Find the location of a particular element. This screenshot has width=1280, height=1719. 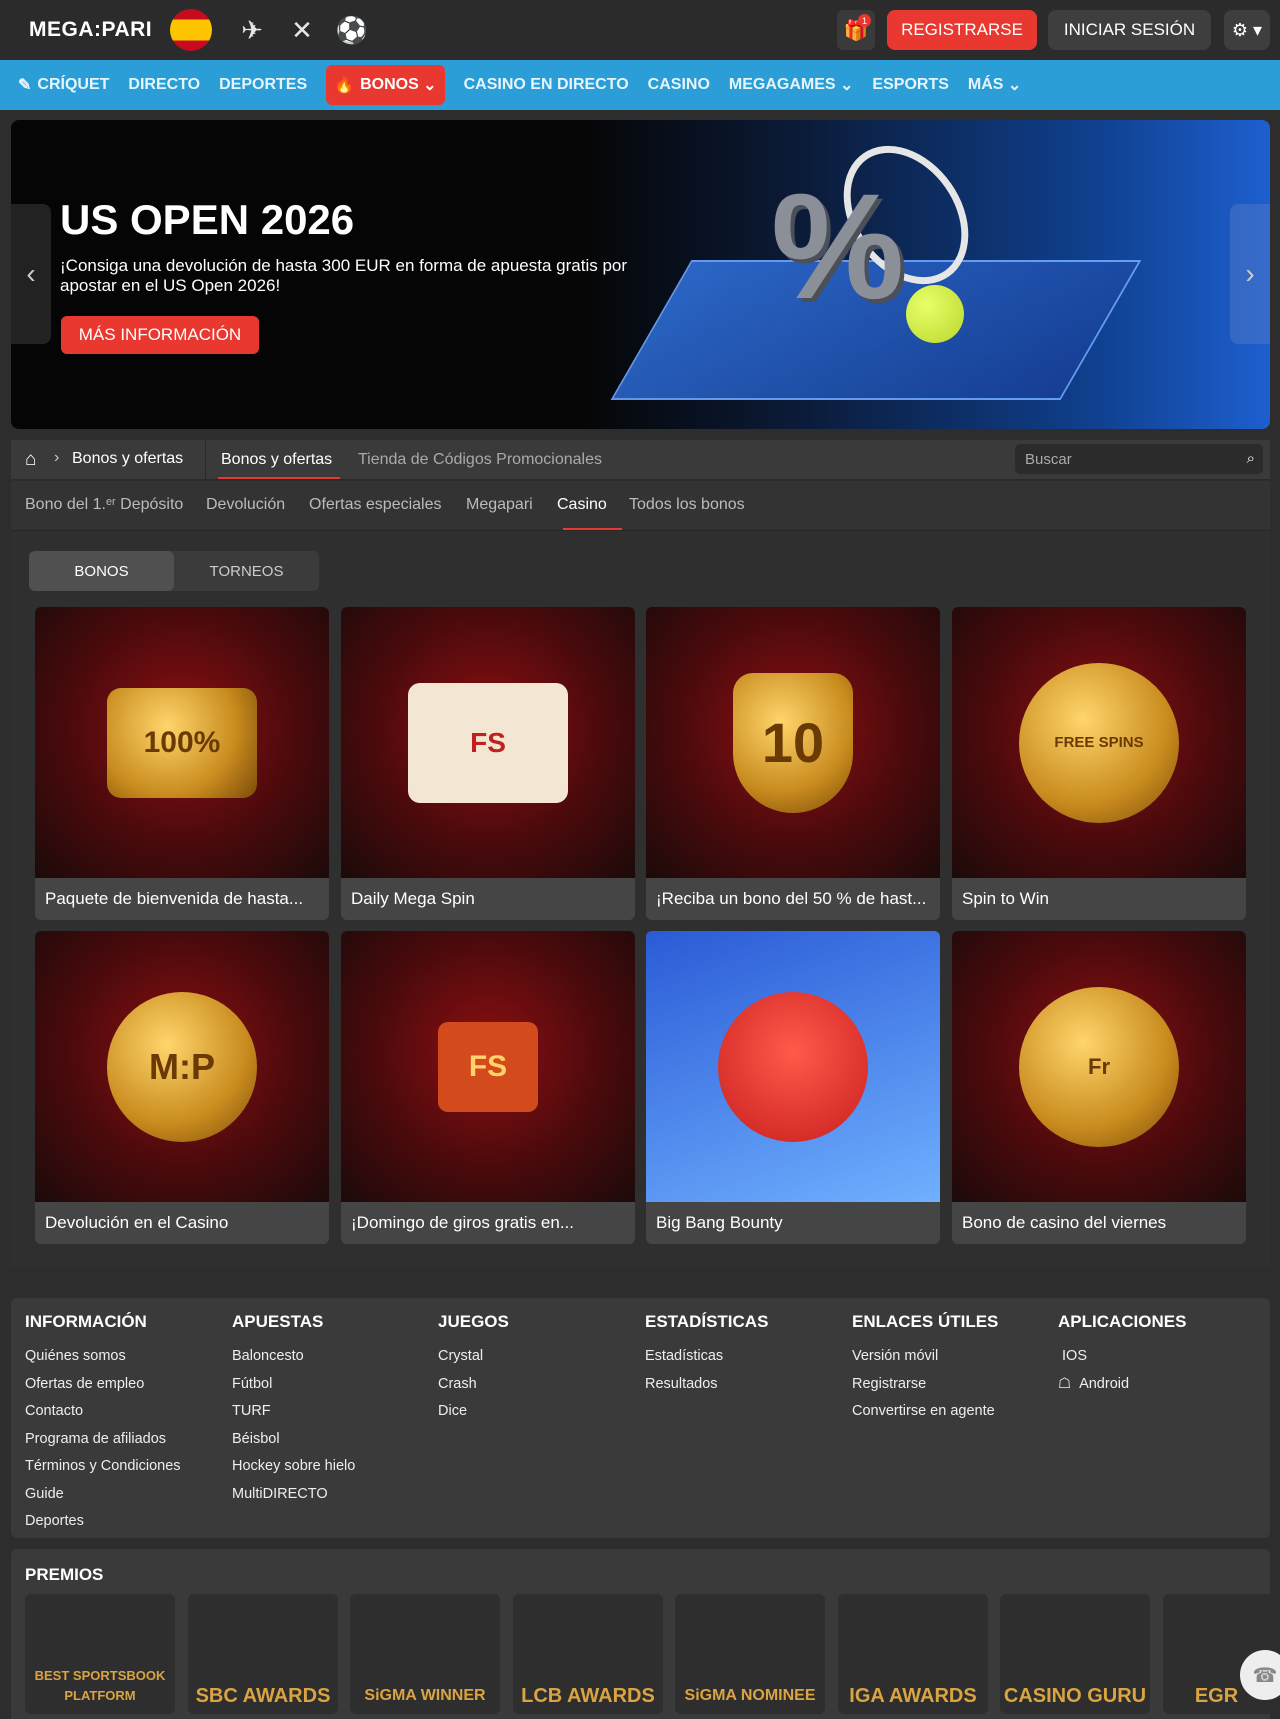

footer-link-android: ☖ Android is located at coordinates (1122, 1385).